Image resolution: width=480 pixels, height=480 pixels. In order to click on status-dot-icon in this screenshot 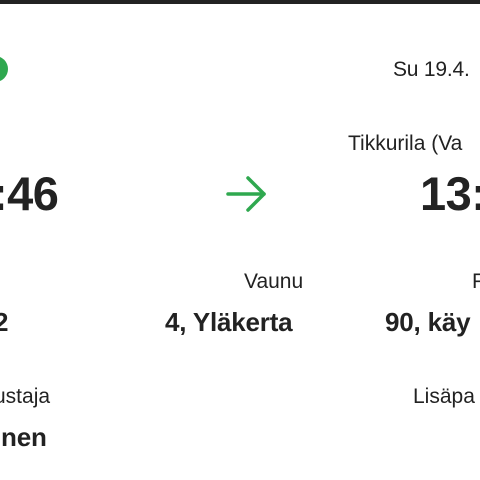, I will do `click(4, 69)`.